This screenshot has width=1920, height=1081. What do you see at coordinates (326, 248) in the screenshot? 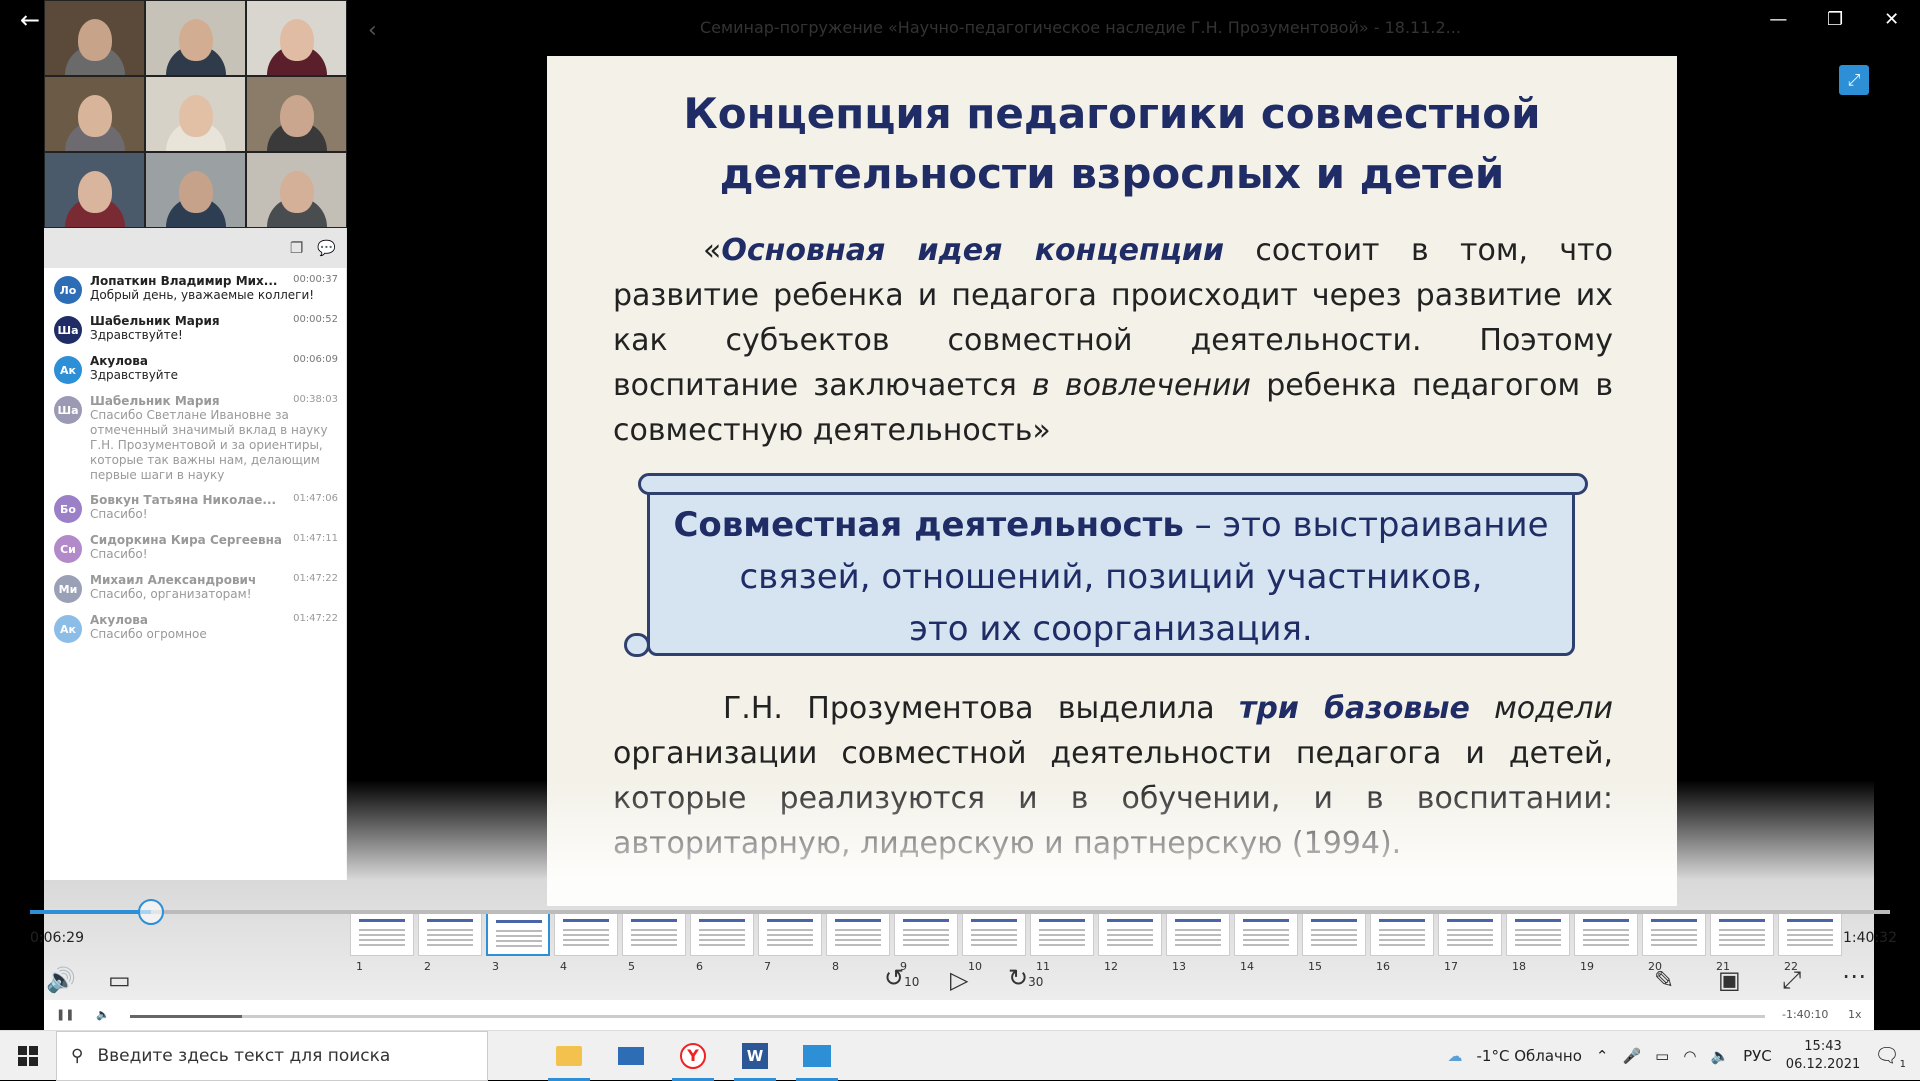
I see `chat-bubble-icon: 💬` at bounding box center [326, 248].